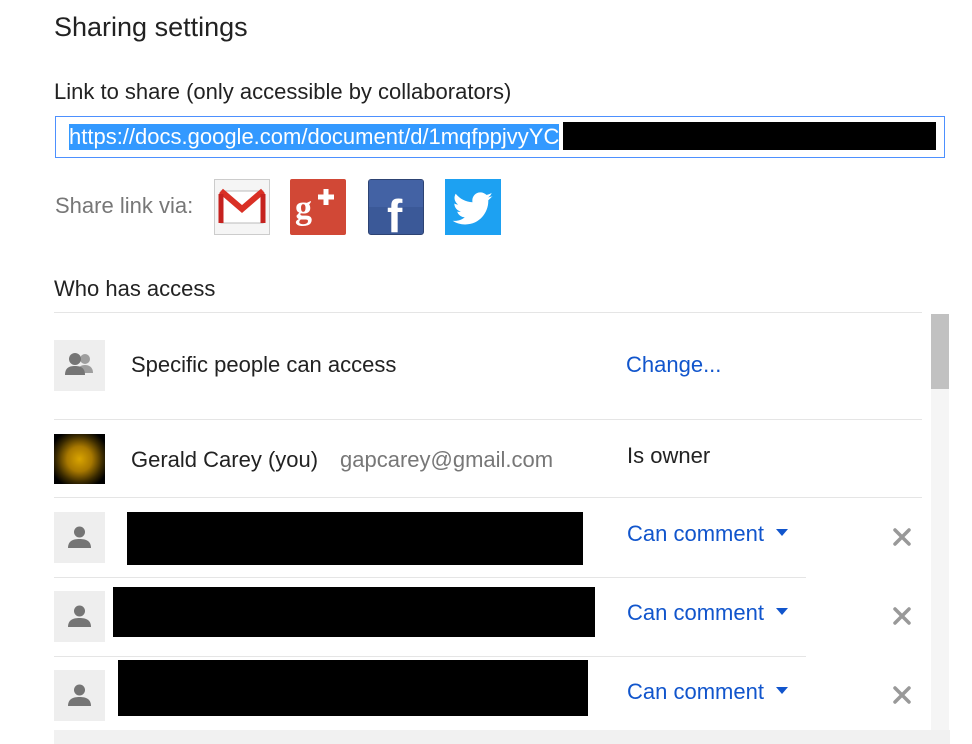  Describe the element at coordinates (135, 288) in the screenshot. I see `who-has-access-heading: Who has access` at that location.